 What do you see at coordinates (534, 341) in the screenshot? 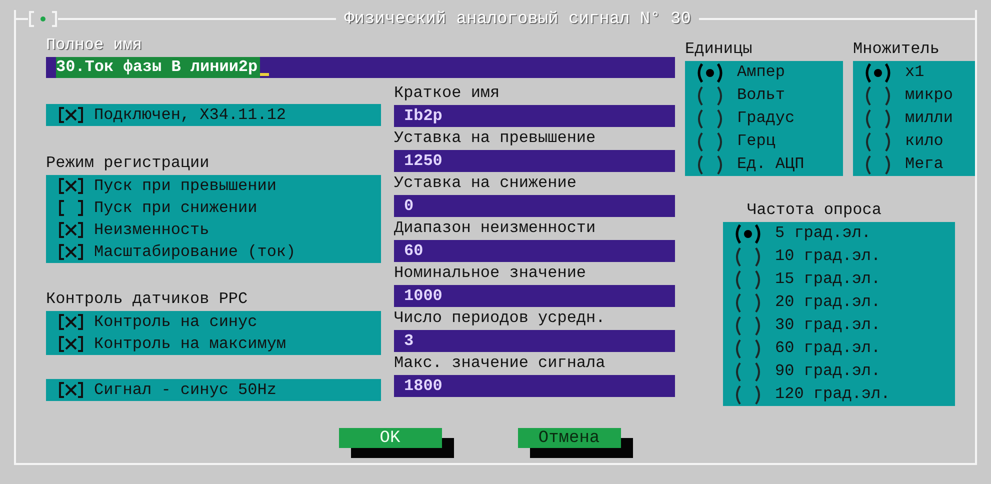
I see `input-field: 3` at bounding box center [534, 341].